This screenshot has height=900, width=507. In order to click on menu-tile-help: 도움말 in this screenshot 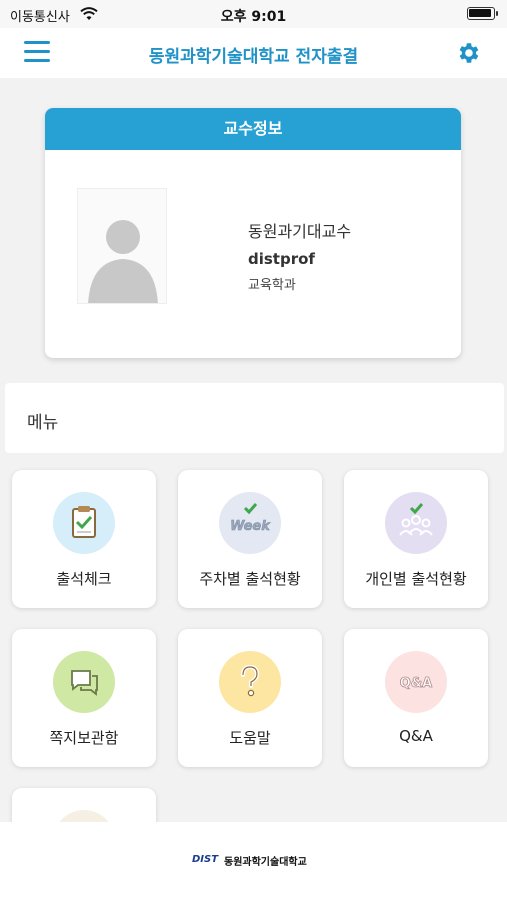, I will do `click(250, 698)`.